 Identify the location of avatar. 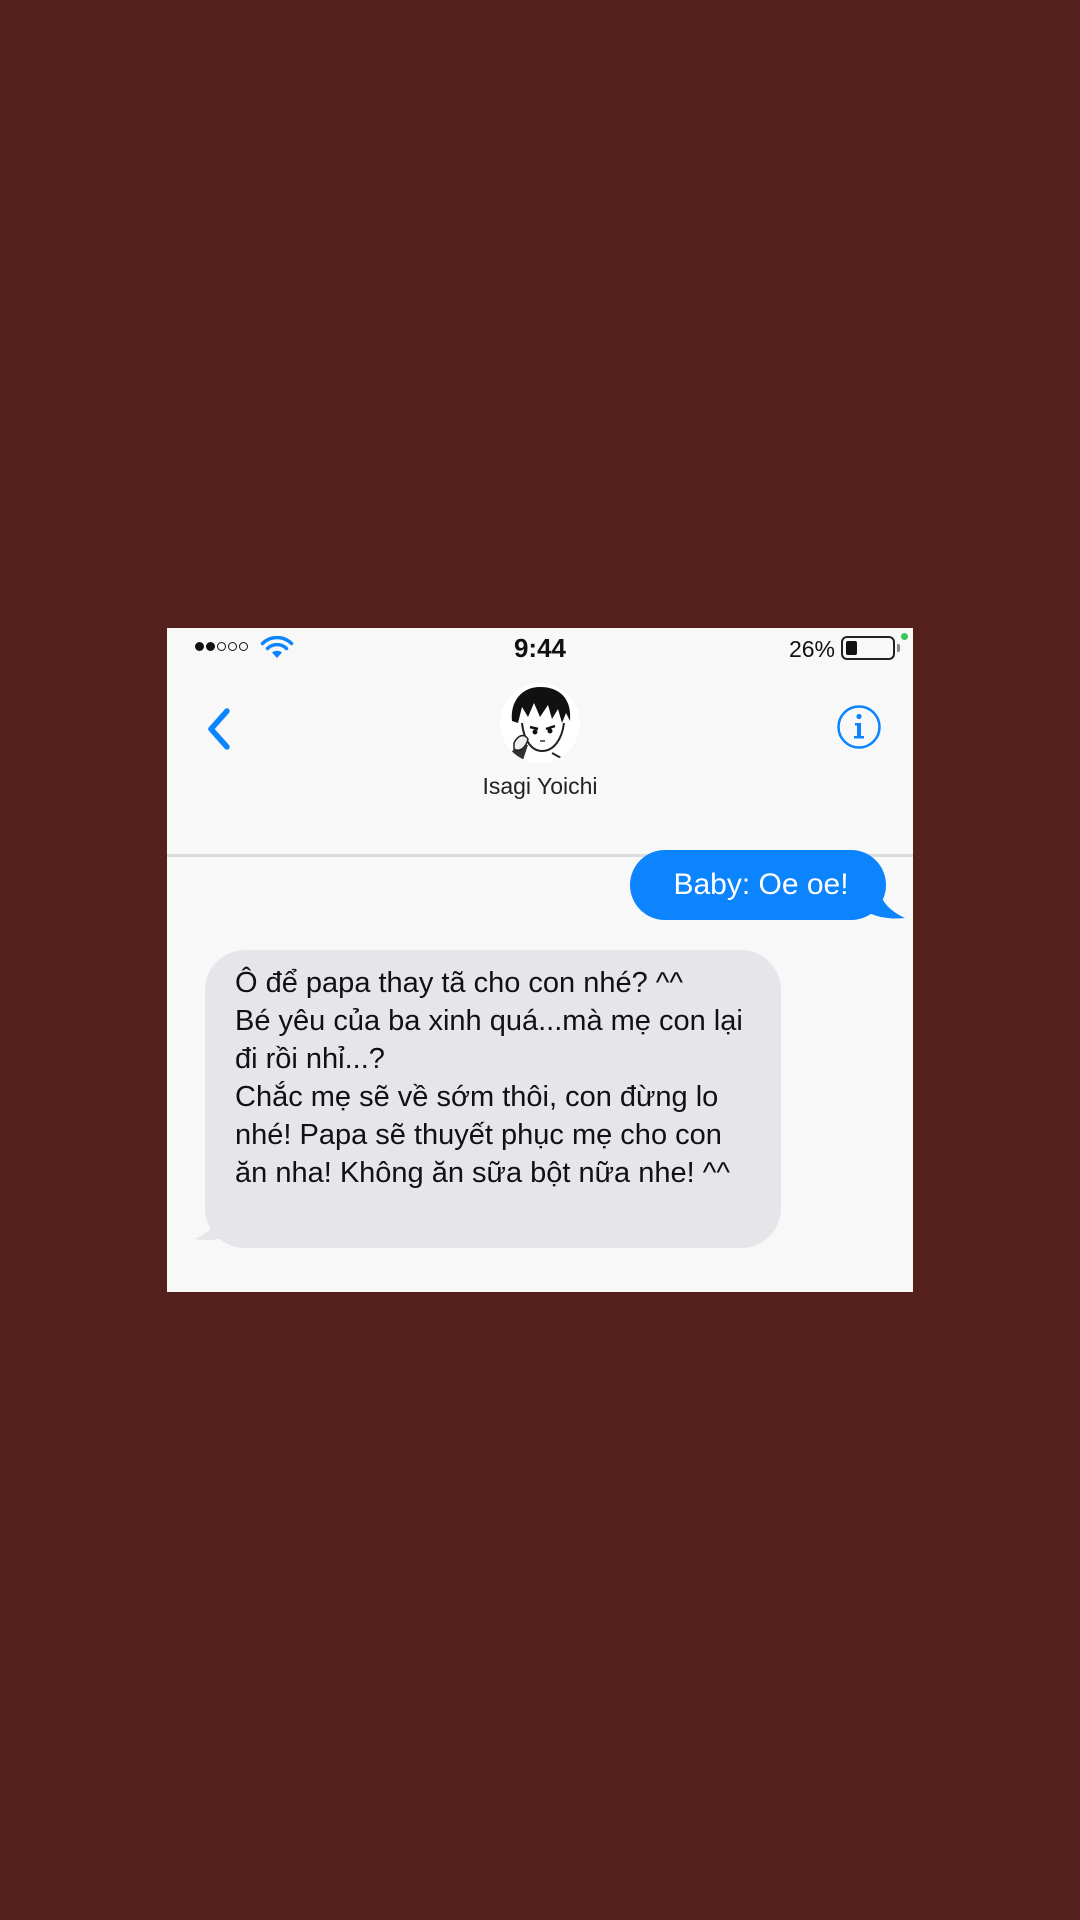
(540, 723).